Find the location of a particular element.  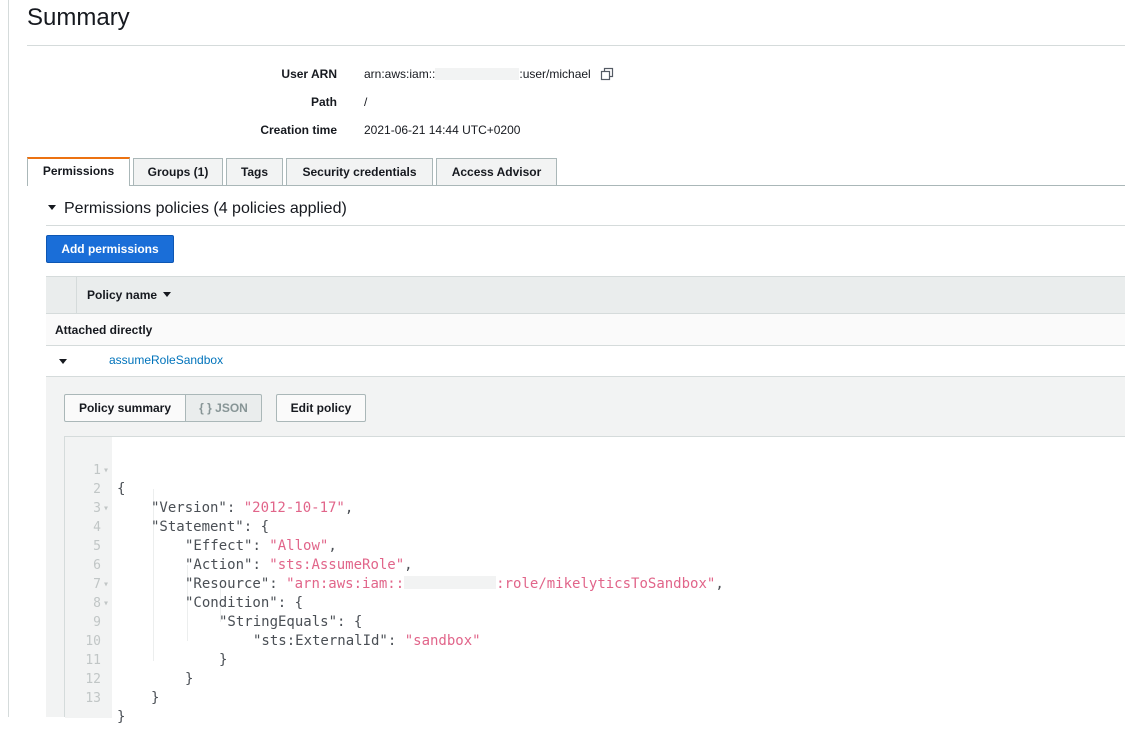

table-row: assumeRoleSandbox is located at coordinates (585, 361).